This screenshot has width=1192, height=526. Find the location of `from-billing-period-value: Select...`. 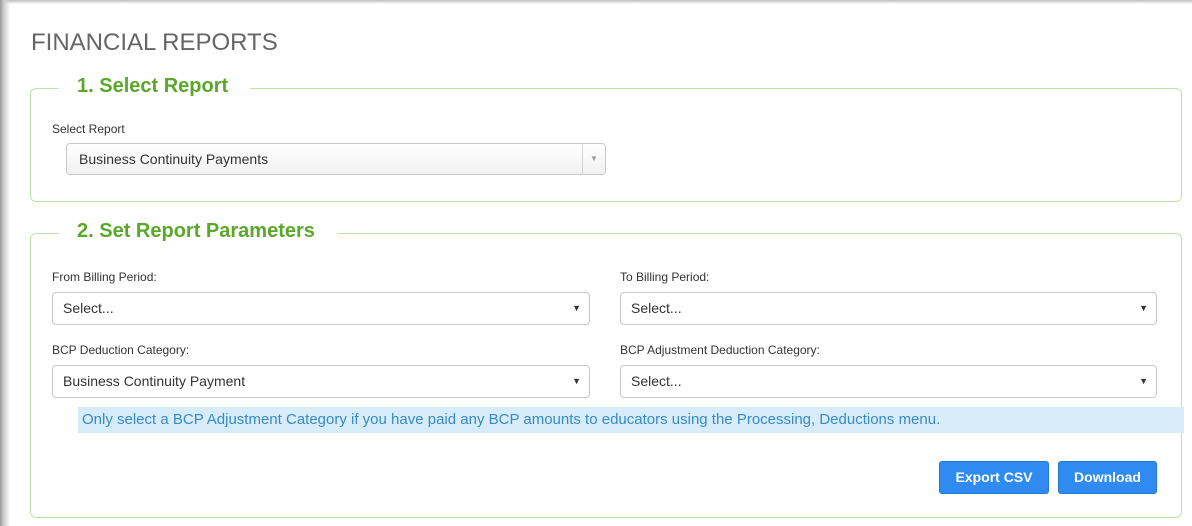

from-billing-period-value: Select... is located at coordinates (88, 308).